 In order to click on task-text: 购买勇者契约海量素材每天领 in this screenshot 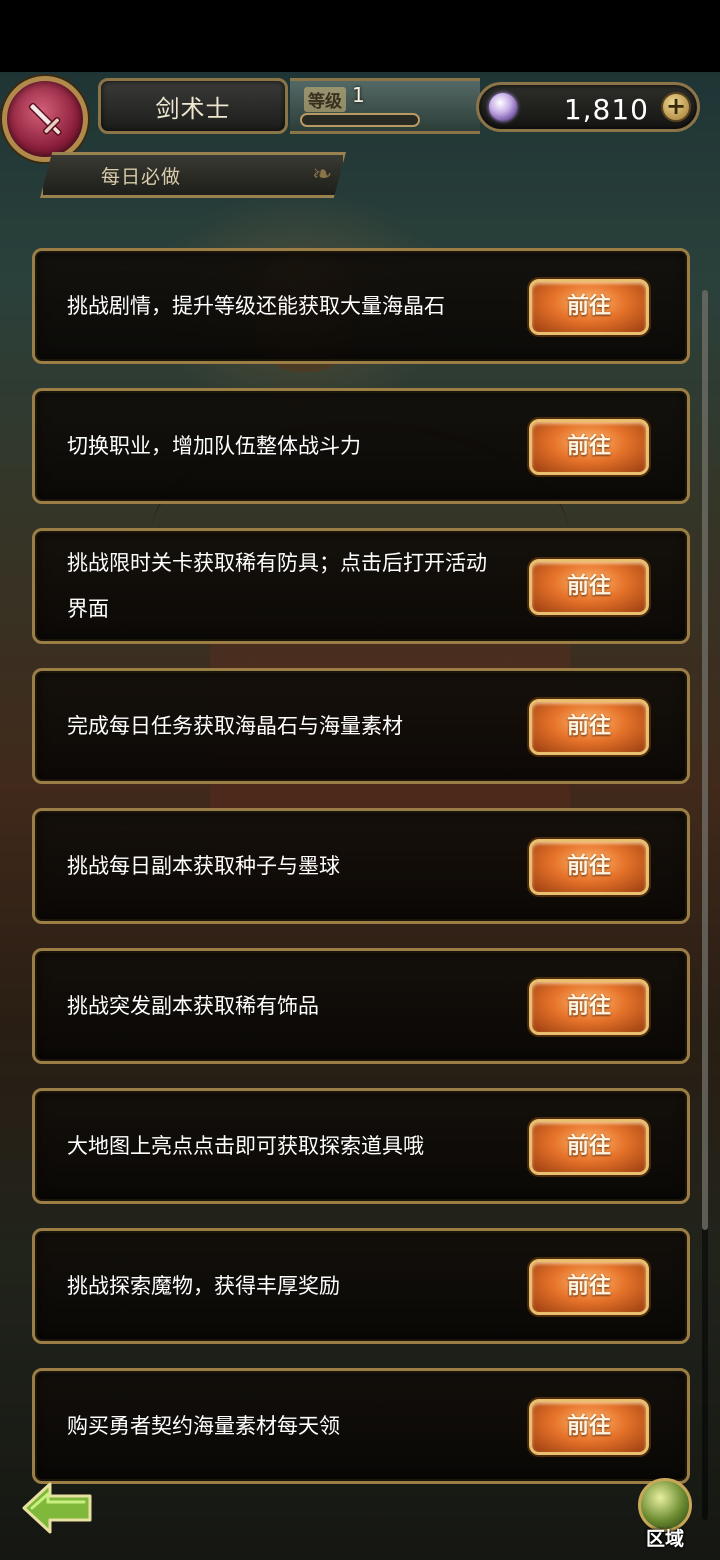, I will do `click(203, 1426)`.